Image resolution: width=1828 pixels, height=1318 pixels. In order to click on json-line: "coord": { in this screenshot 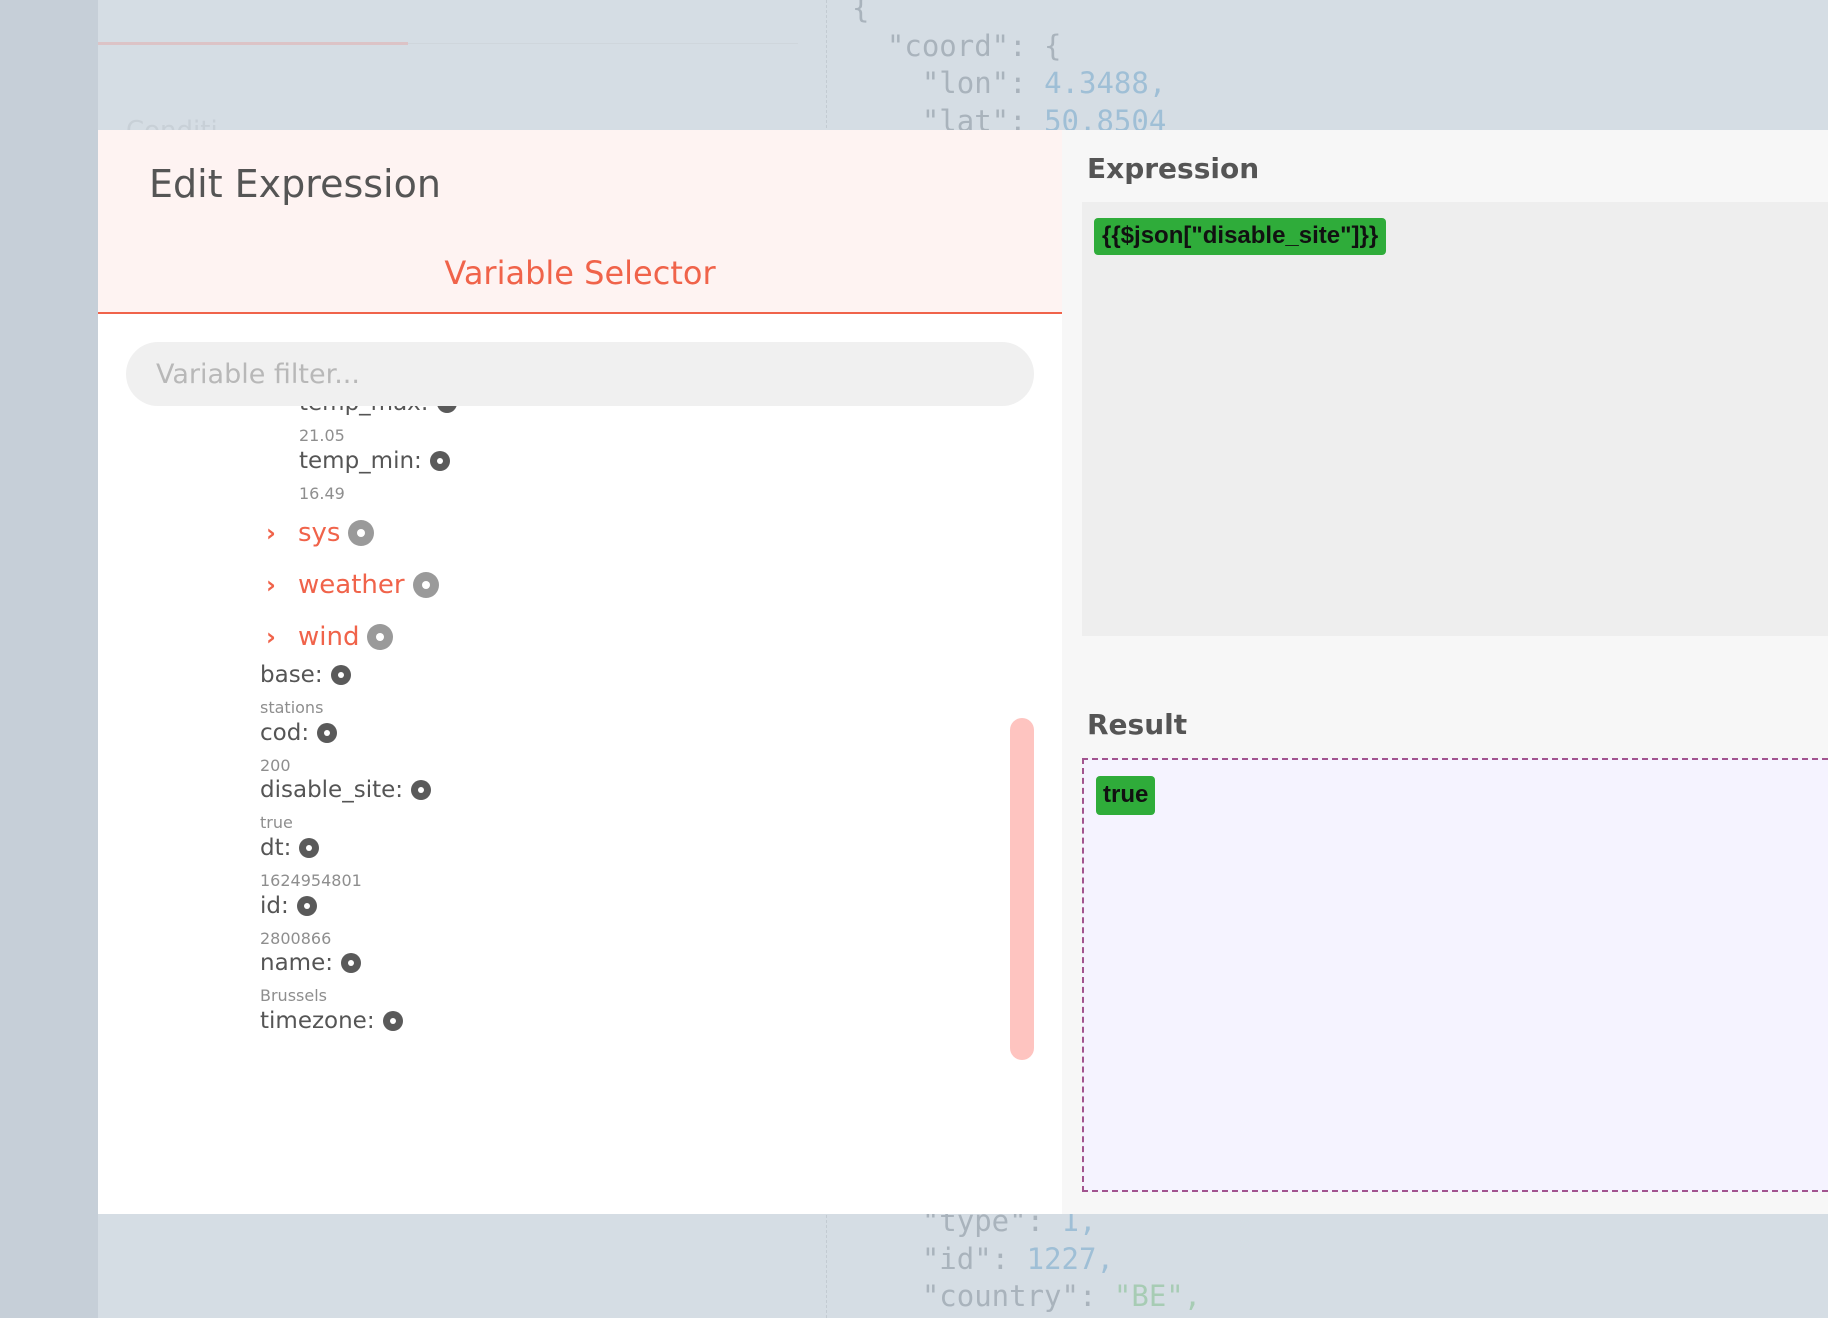, I will do `click(974, 45)`.